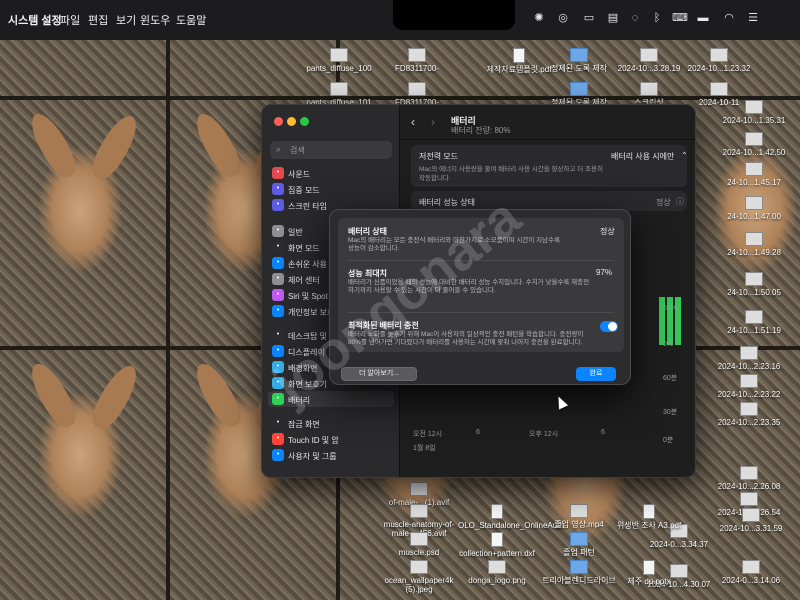  I want to click on menu-window: 윈도우, so click(155, 20).